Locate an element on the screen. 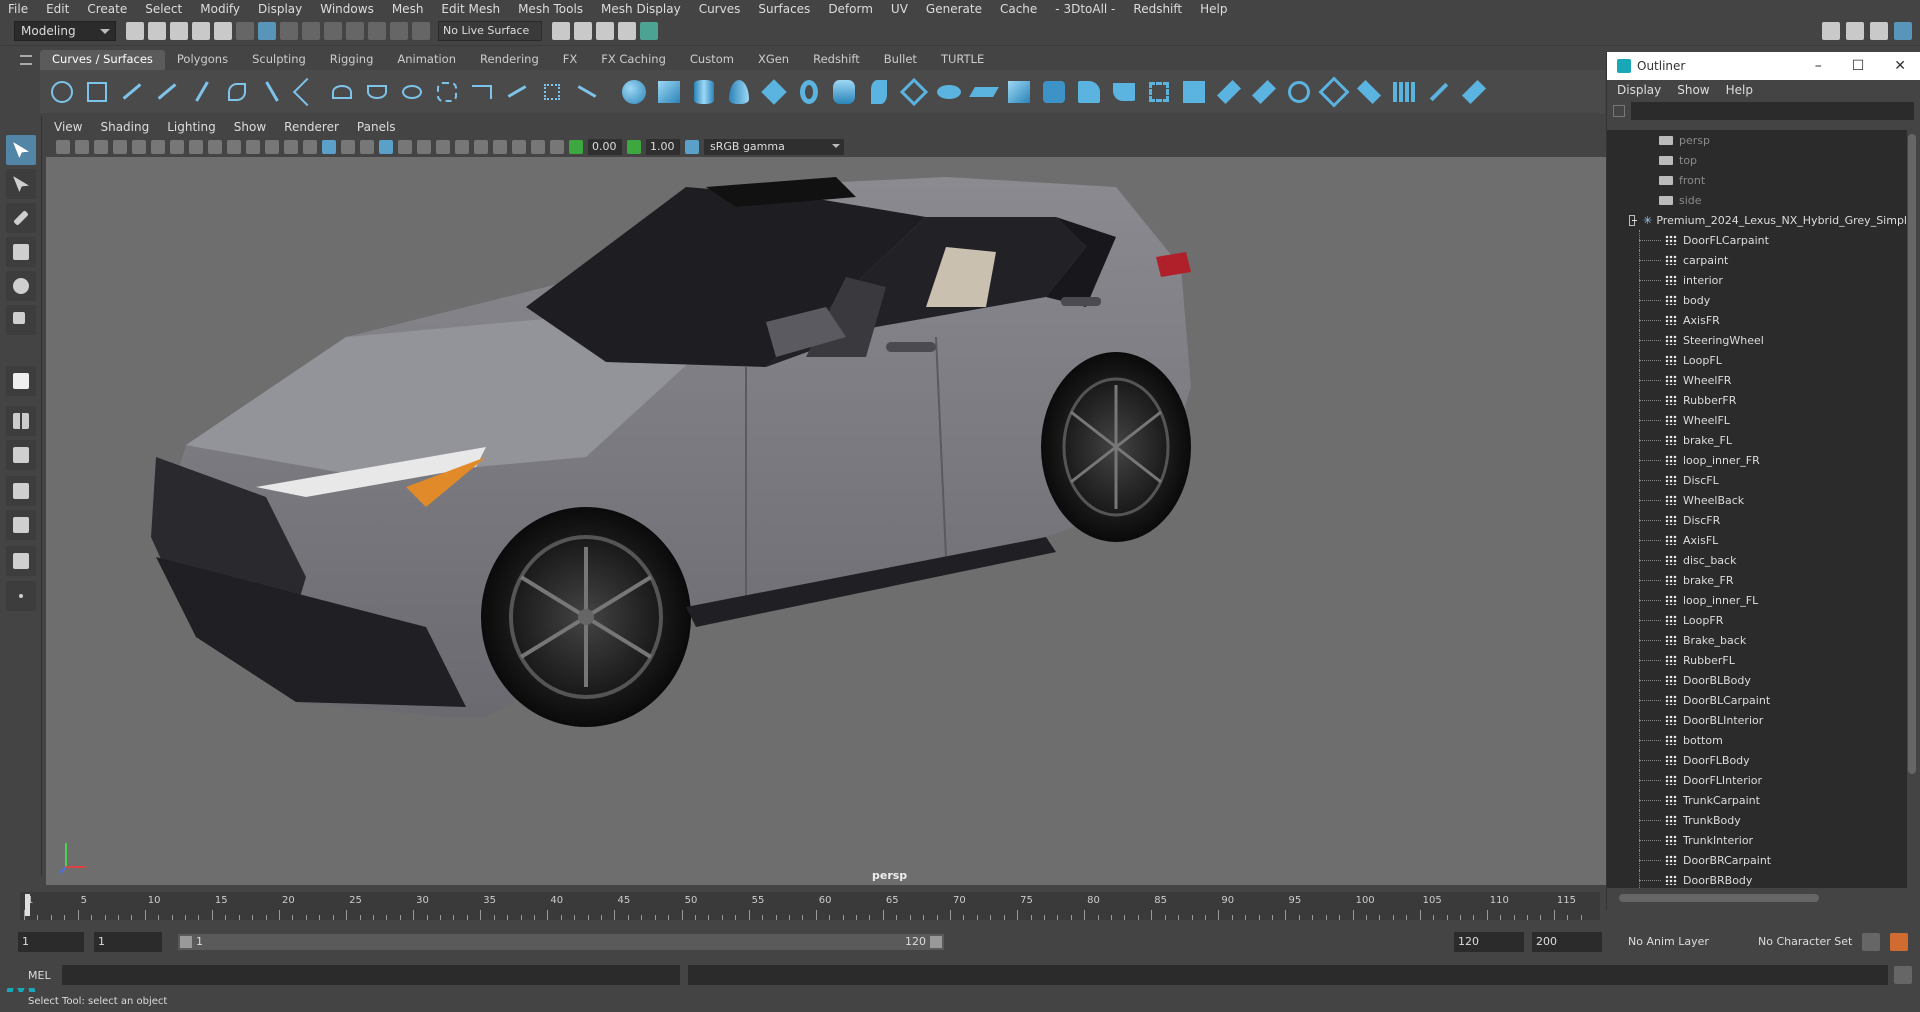 The width and height of the screenshot is (1920, 1012). snap-pivot-icon is located at coordinates (421, 31).